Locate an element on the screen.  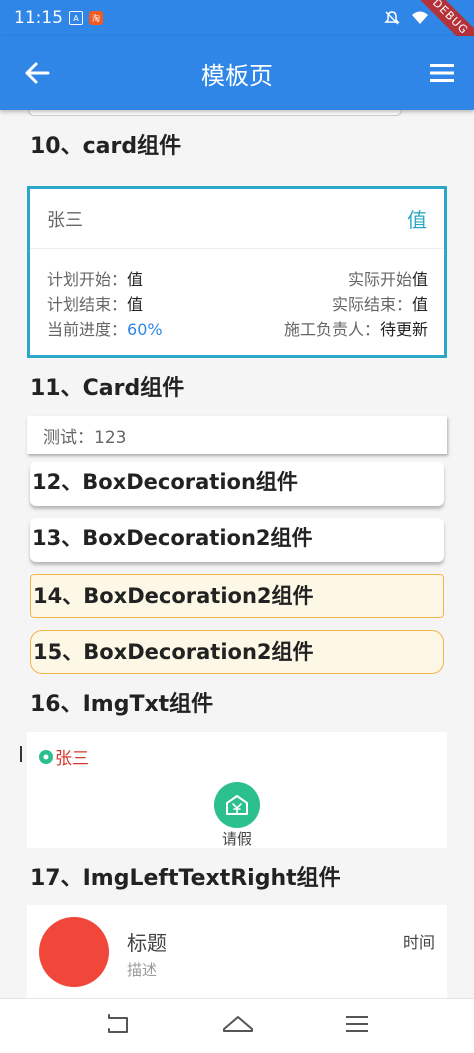
box-decoration-15: 15、BoxDecoration2组件 is located at coordinates (237, 652).